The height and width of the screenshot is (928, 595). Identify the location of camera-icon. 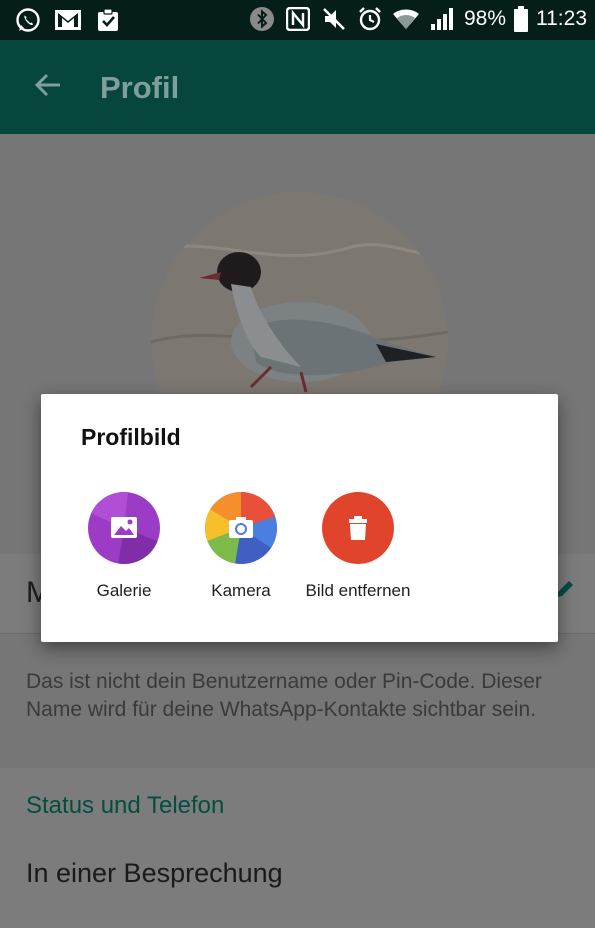
(241, 528).